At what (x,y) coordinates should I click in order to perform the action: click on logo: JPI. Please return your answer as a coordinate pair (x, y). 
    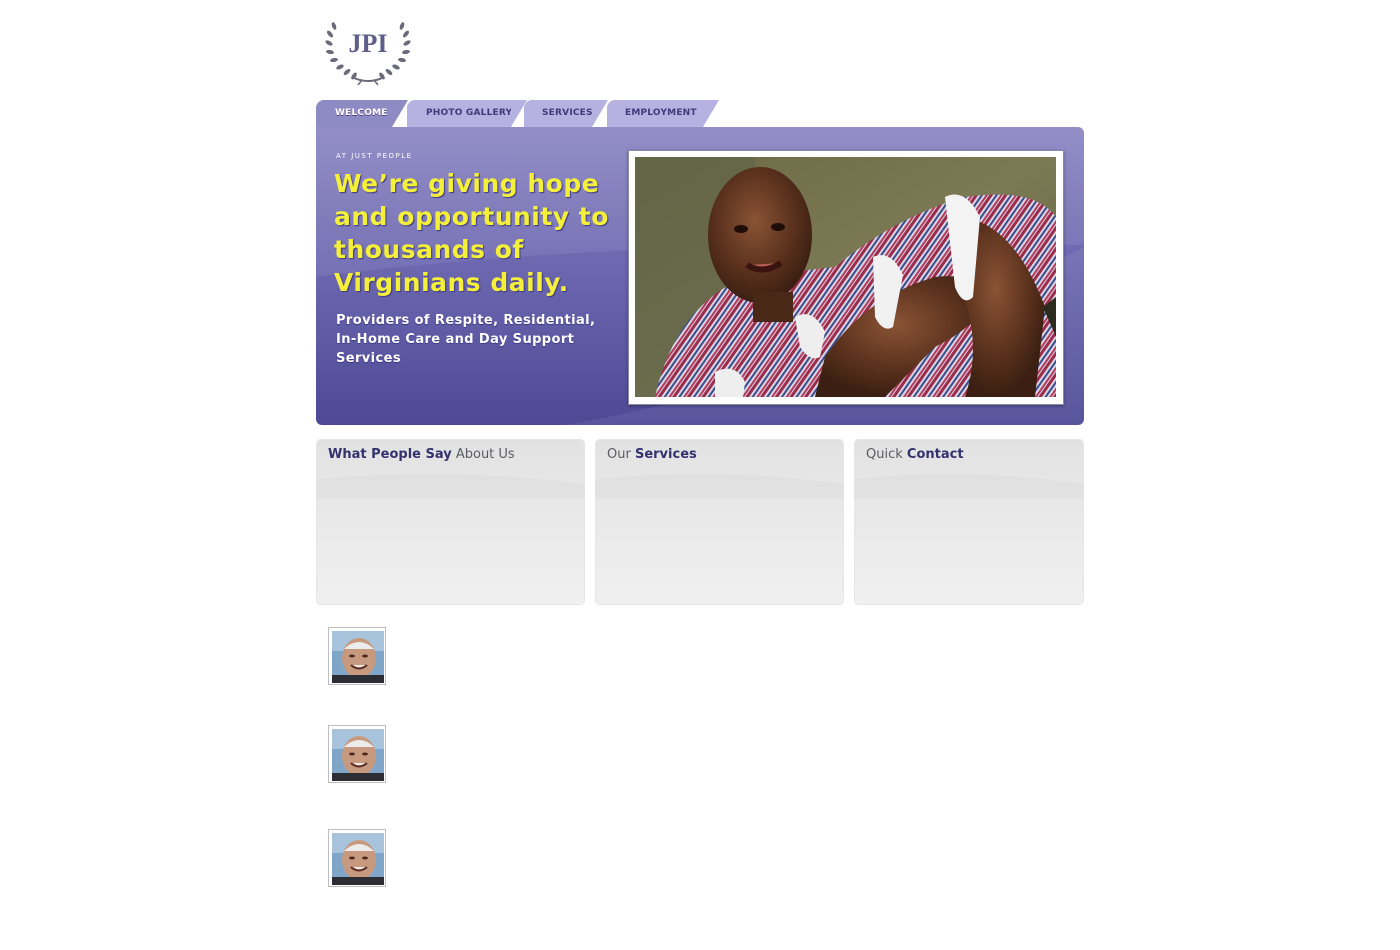
    Looking at the image, I should click on (368, 49).